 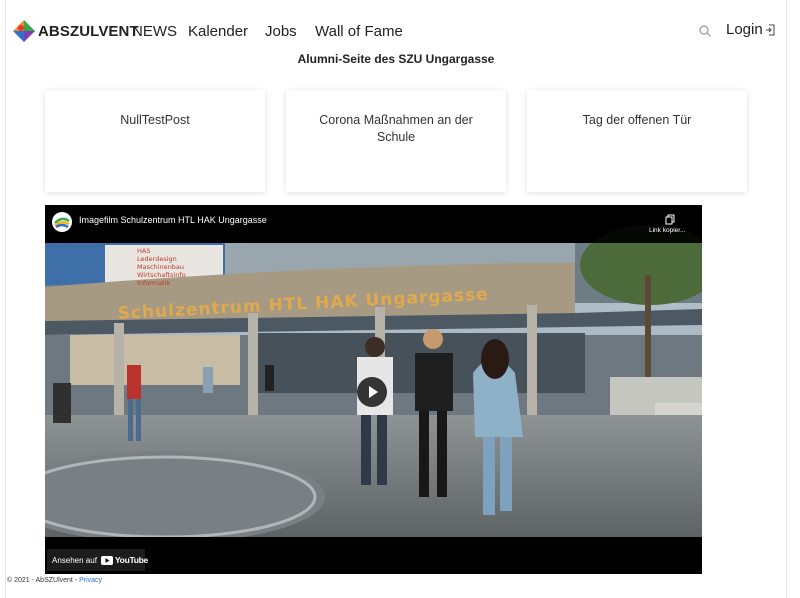 I want to click on privacy-link: Privacy, so click(x=90, y=580).